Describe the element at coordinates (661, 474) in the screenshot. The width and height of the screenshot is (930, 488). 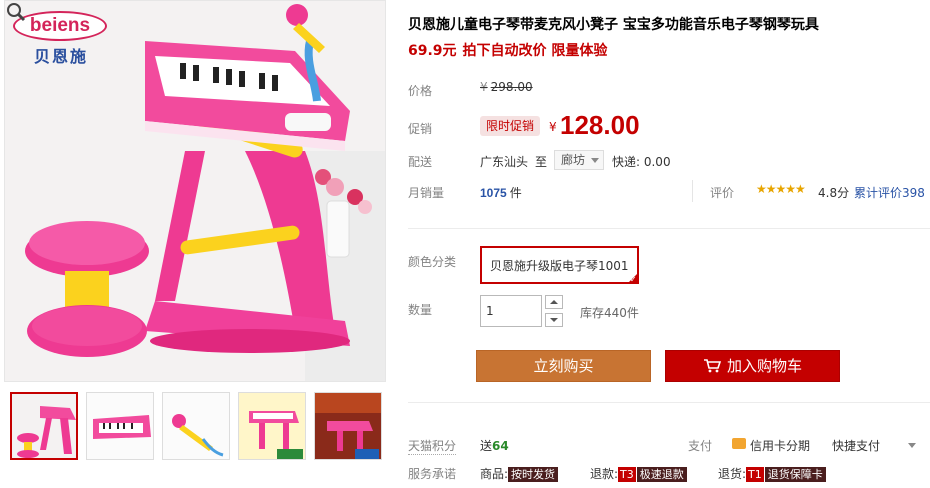
I see `service-tag: 极速退款` at that location.